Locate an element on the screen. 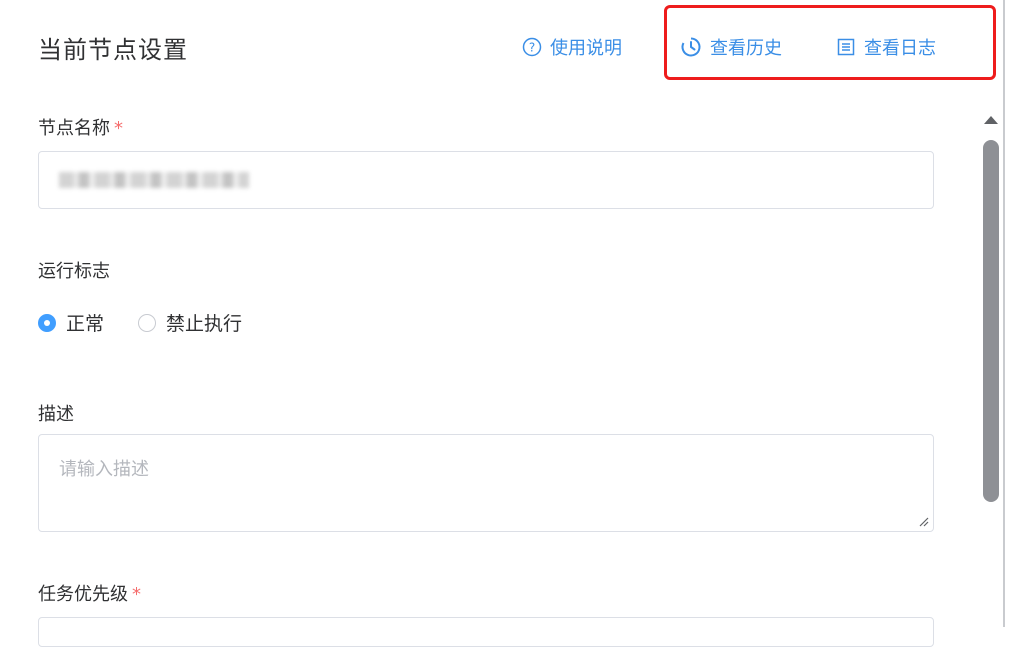 The image size is (1009, 647). run-flag-radio-group: 正常 禁止执行 is located at coordinates (157, 322).